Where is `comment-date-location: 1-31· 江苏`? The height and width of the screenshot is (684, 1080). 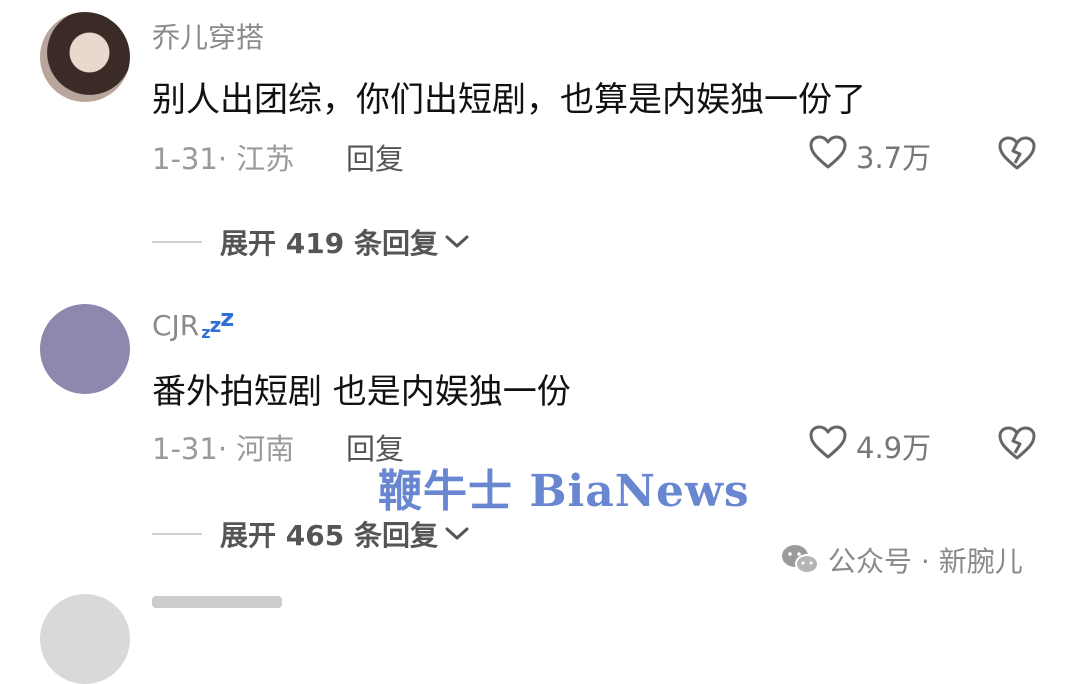
comment-date-location: 1-31· 江苏 is located at coordinates (223, 159).